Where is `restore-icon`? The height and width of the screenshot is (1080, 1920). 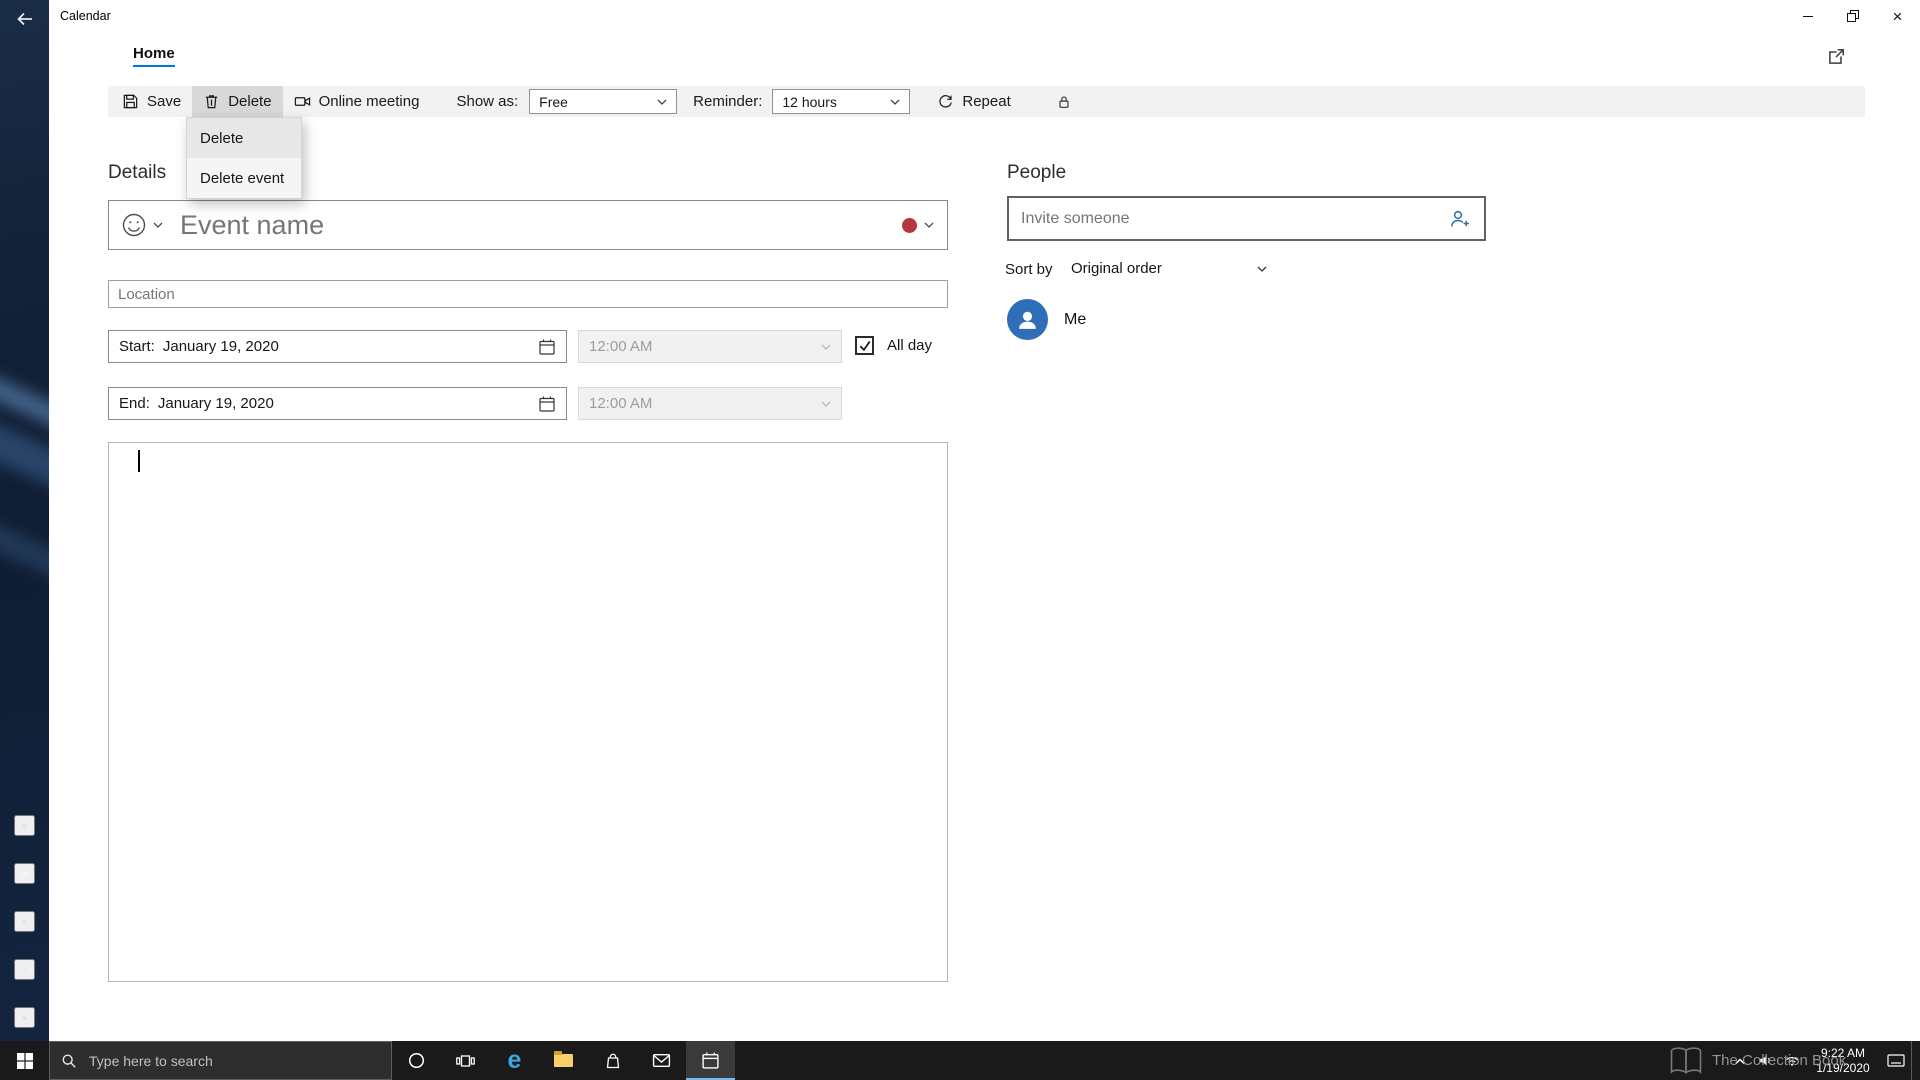 restore-icon is located at coordinates (1853, 16).